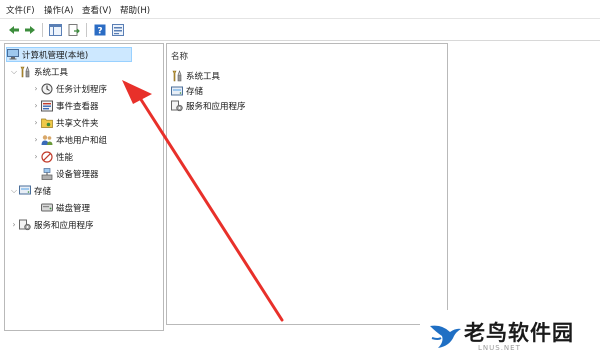 Image resolution: width=600 pixels, height=359 pixels. I want to click on tree-node-disk-management: 磁盘管理, so click(65, 207).